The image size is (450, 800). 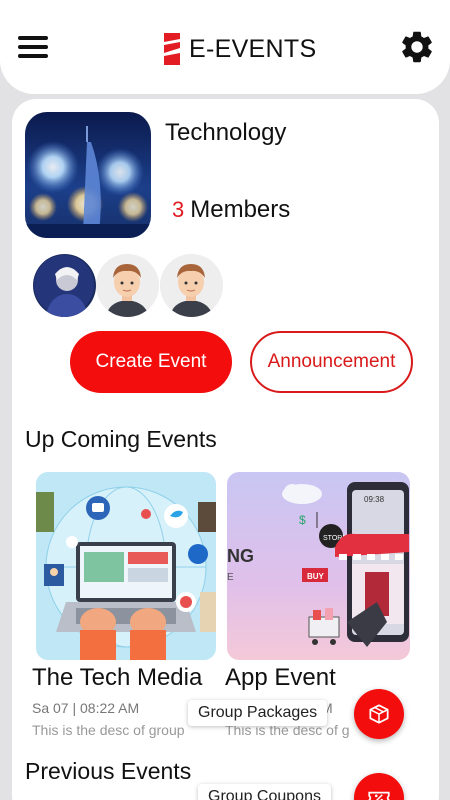 I want to click on top-app-bar: E-EVENTS, so click(x=225, y=47).